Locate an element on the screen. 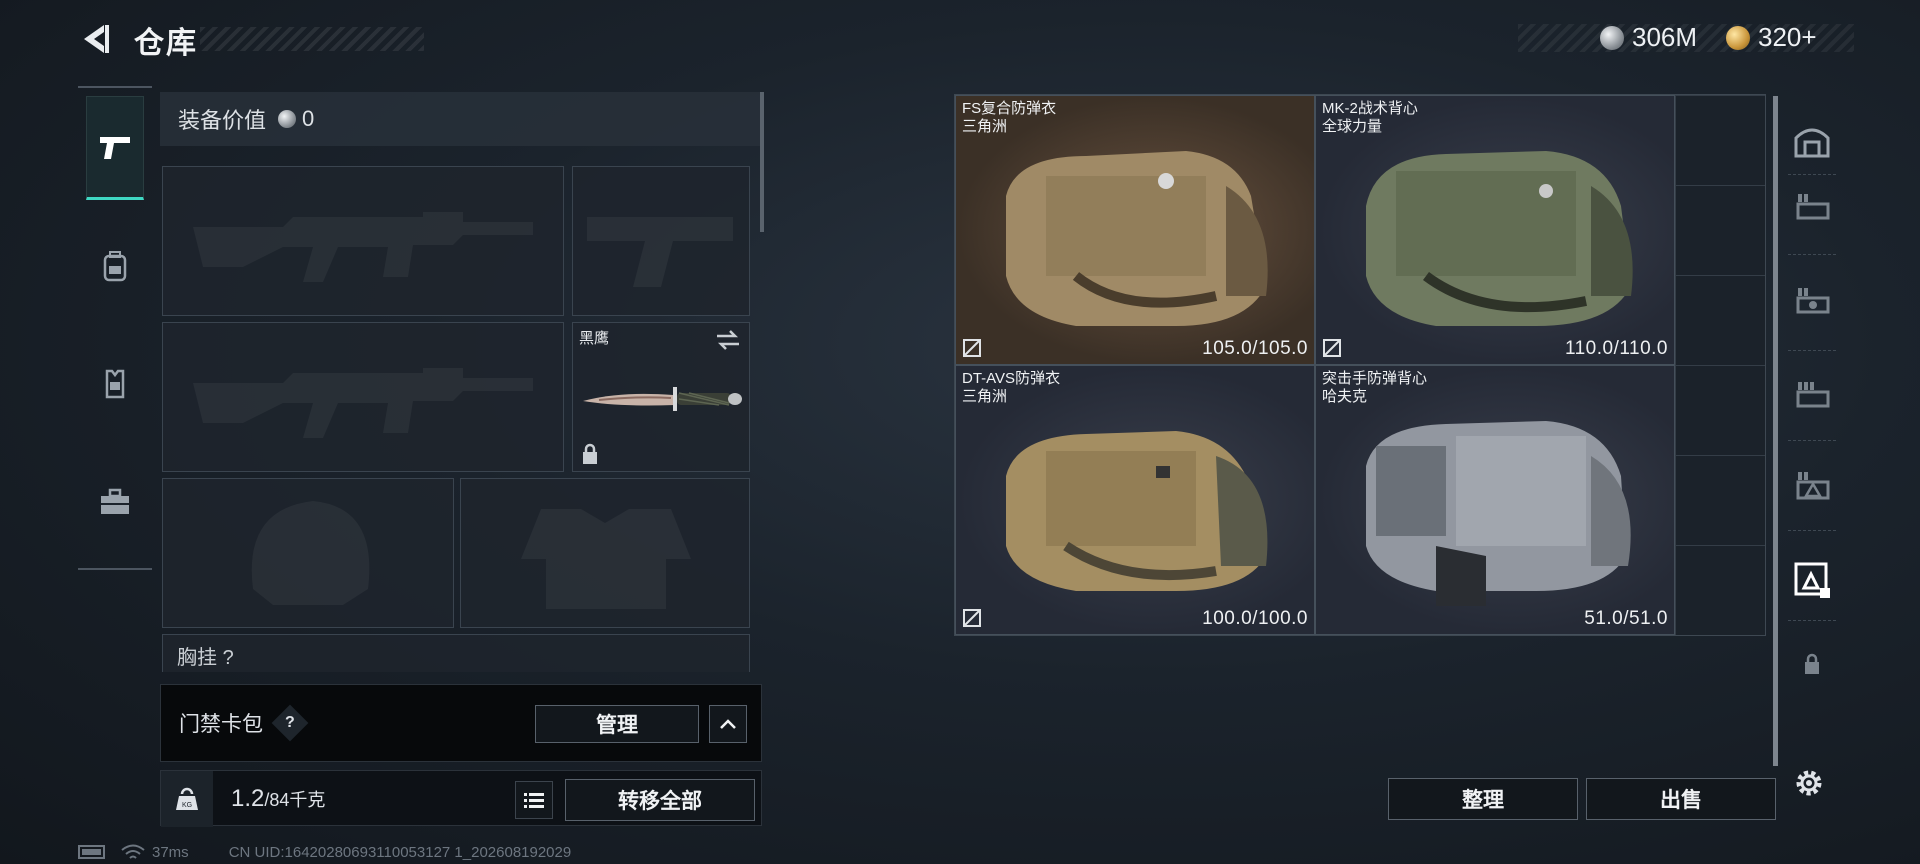 The width and height of the screenshot is (1920, 864). tab-storage-5-active is located at coordinates (1812, 580).